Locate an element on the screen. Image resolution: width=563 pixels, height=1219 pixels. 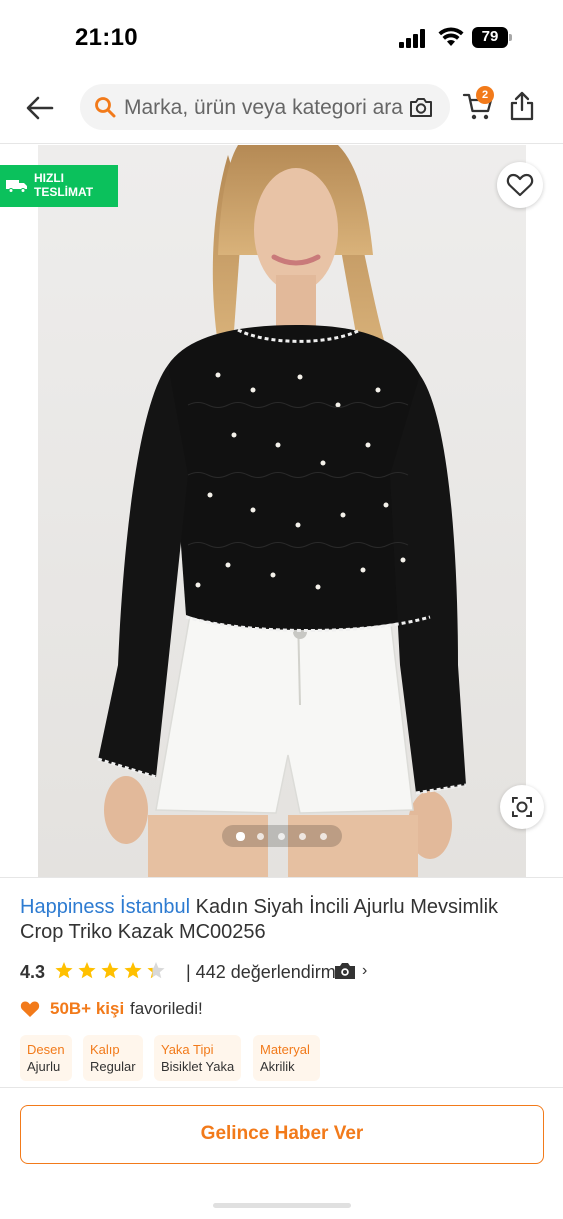
wifi-icon is located at coordinates (451, 36).